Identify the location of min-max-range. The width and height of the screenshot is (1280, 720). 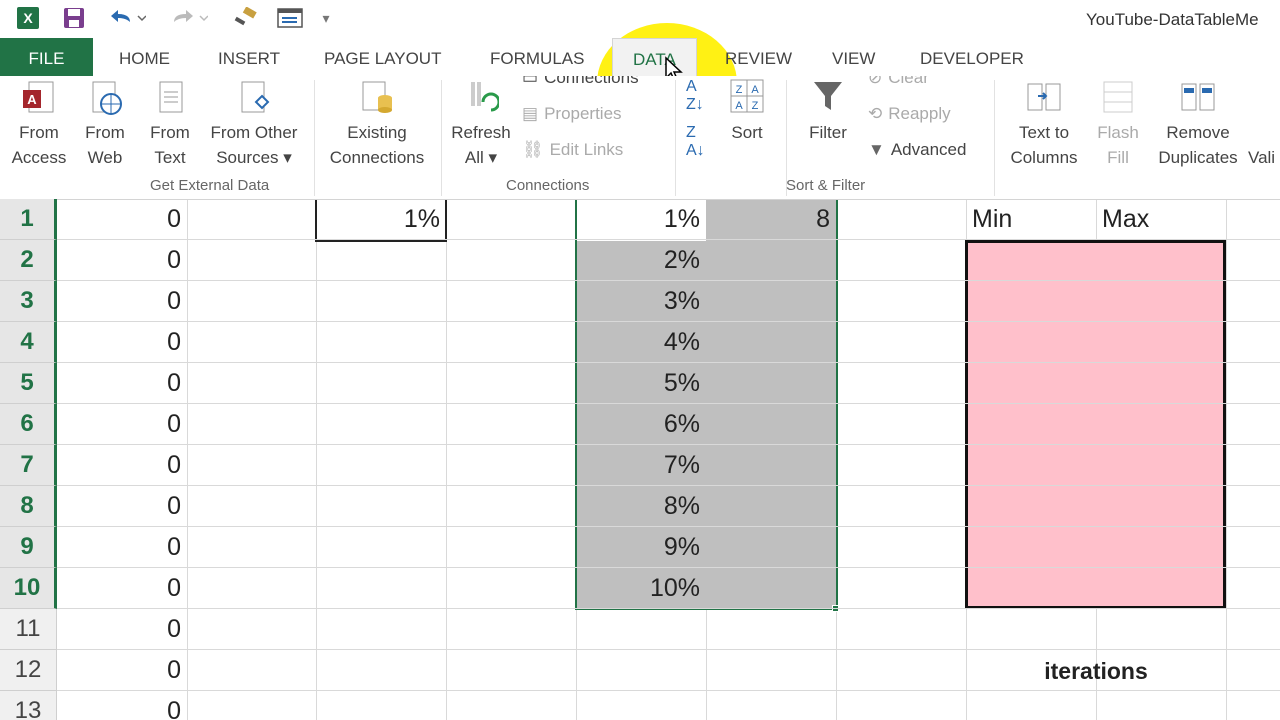
(1095, 424).